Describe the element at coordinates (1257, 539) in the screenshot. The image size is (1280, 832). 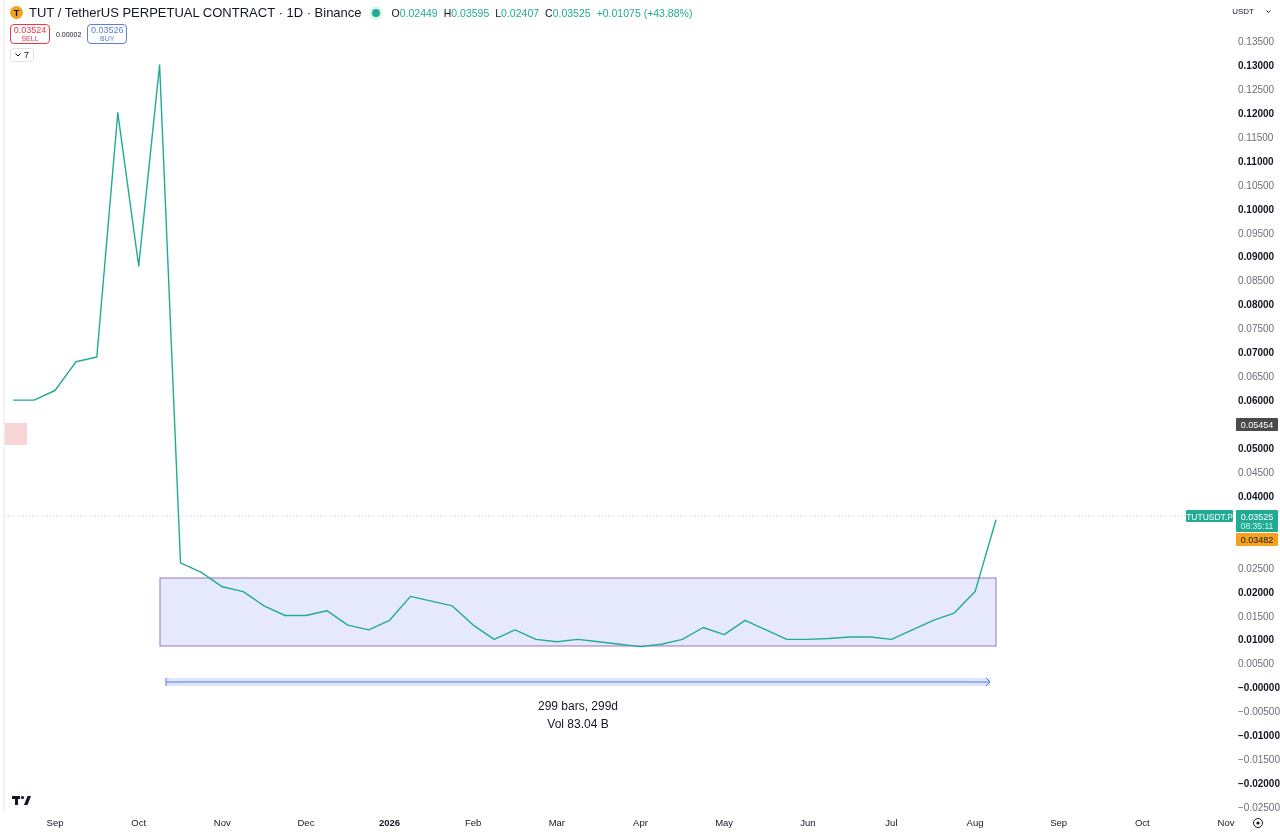
I see `price-tag: 0.03482` at that location.